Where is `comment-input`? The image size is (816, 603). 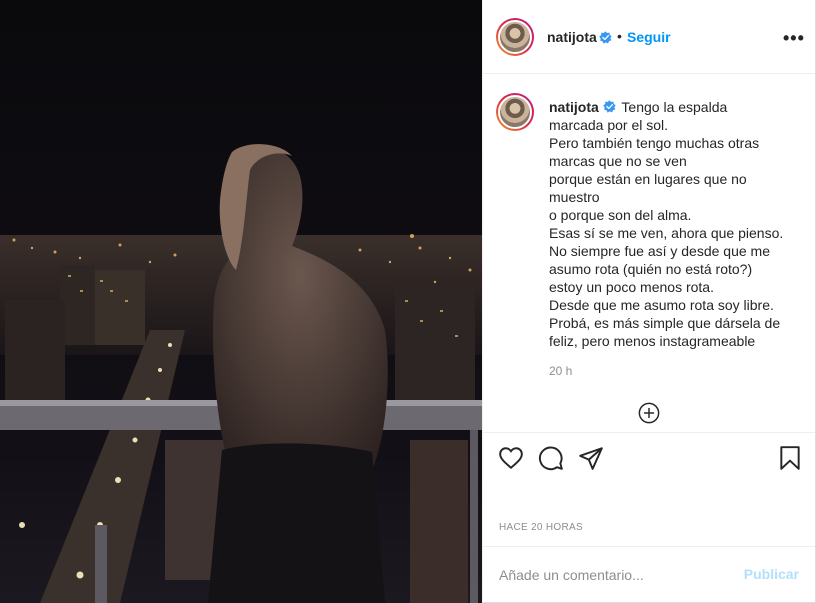
comment-input is located at coordinates (619, 575).